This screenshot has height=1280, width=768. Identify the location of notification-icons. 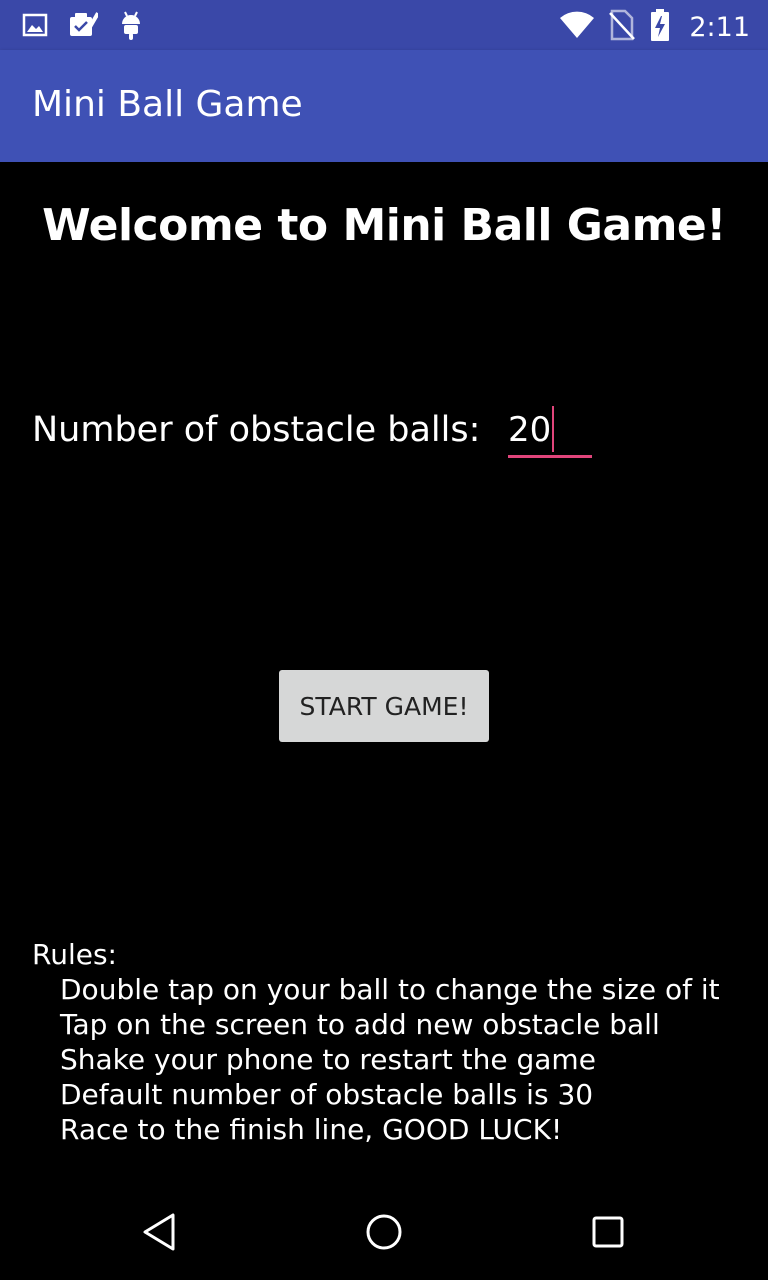
(83, 27).